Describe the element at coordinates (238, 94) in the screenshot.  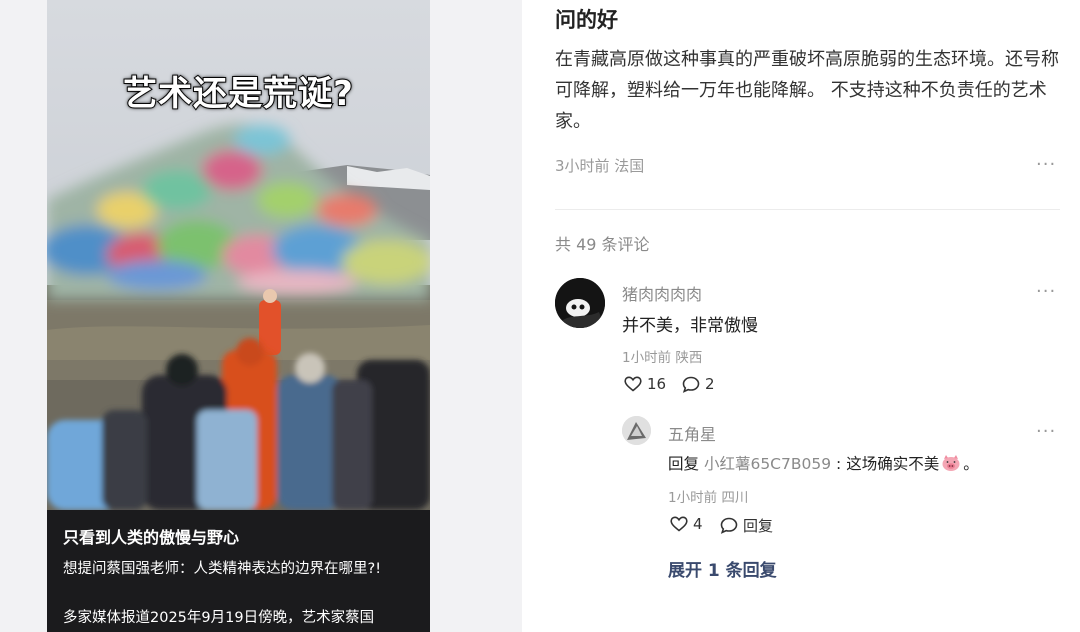
I see `overlay-title: 艺术还是荒诞?` at that location.